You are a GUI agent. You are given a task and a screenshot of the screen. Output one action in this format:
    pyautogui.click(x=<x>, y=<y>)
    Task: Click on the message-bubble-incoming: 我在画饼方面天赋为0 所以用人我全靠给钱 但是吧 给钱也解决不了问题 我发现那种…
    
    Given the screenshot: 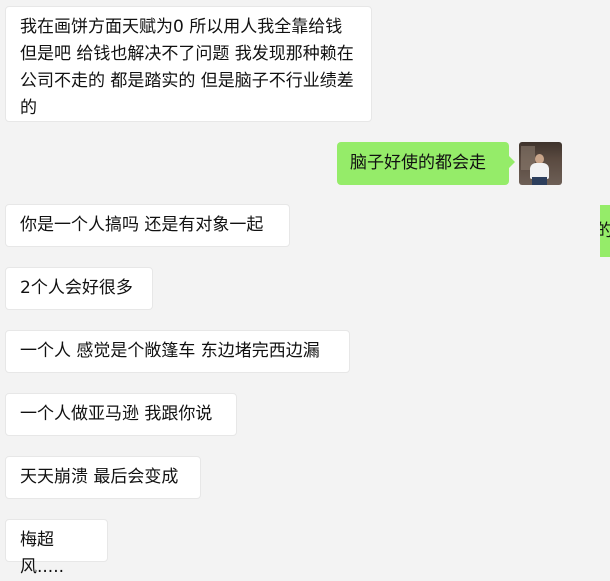 What is the action you would take?
    pyautogui.click(x=188, y=64)
    